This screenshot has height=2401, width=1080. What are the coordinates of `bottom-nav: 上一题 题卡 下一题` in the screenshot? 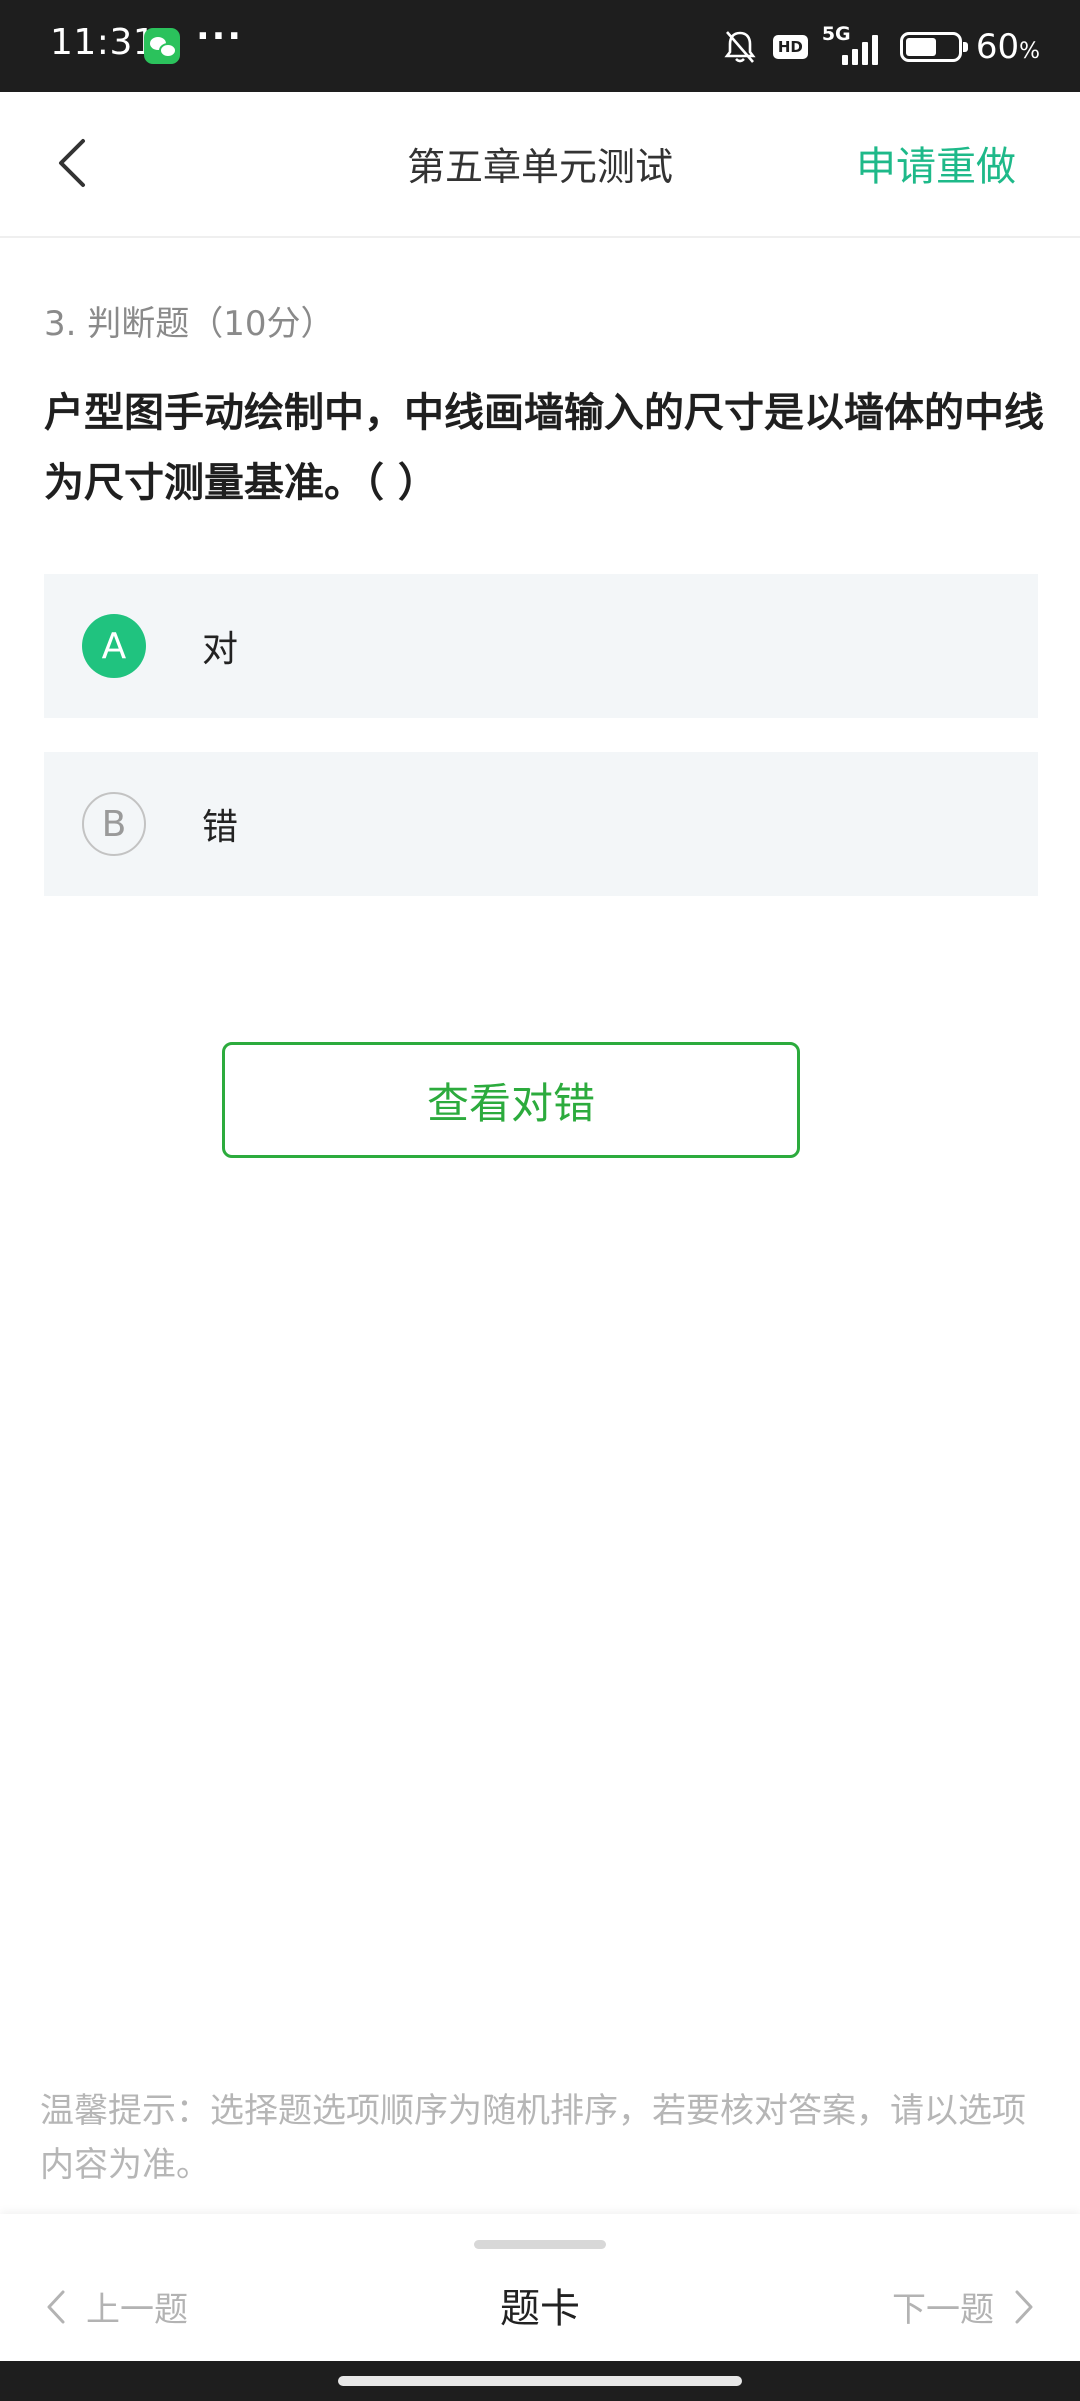 It's located at (540, 2287).